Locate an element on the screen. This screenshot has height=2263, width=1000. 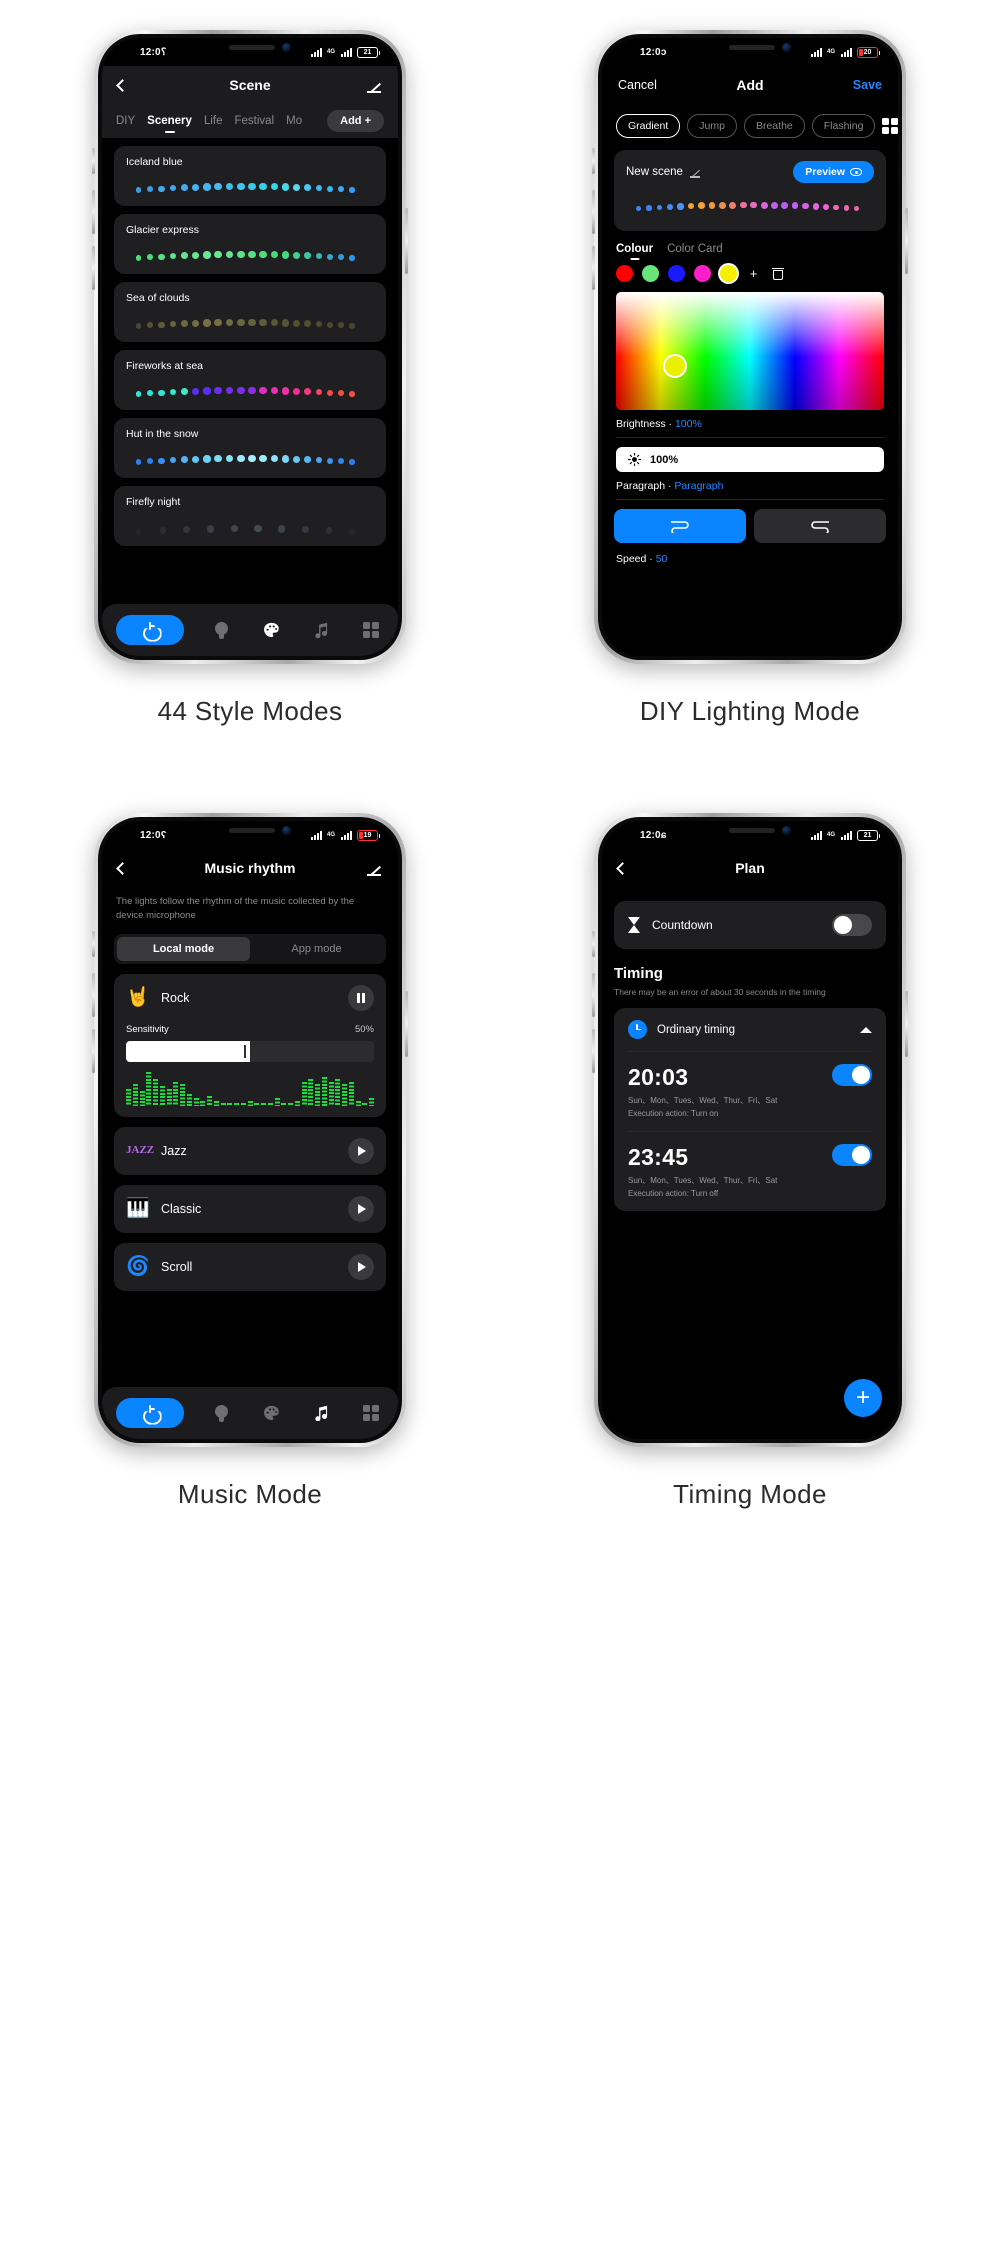
caret-up-icon is located at coordinates (866, 1029).